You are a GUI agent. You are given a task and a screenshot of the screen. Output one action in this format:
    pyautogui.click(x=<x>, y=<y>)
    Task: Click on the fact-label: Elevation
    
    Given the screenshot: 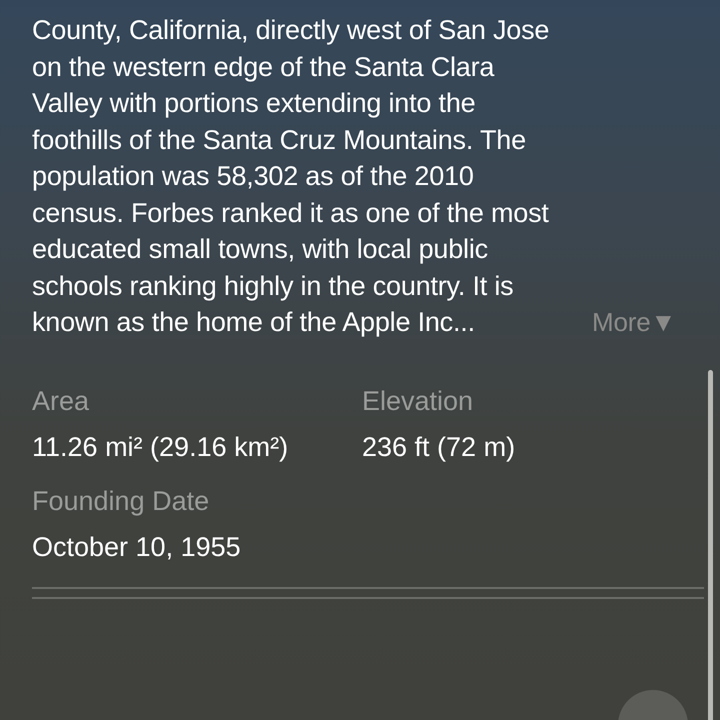 What is the action you would take?
    pyautogui.click(x=418, y=400)
    